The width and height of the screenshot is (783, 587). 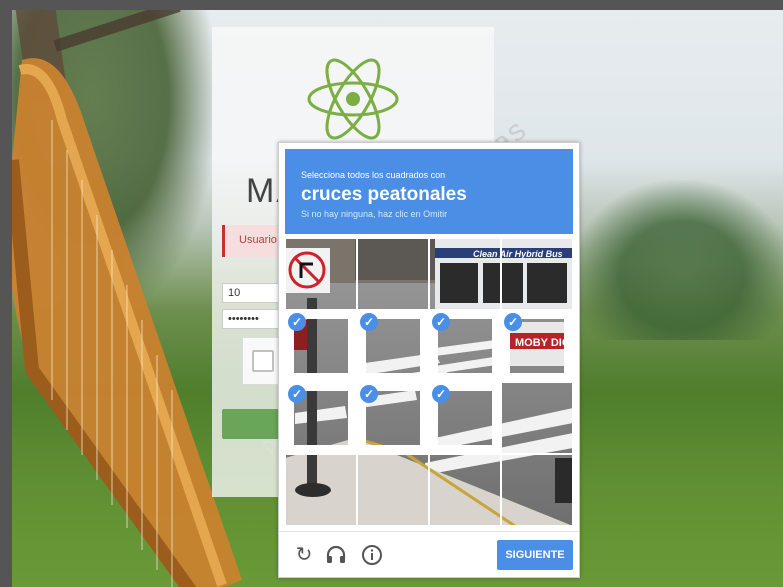 What do you see at coordinates (677, 260) in the screenshot?
I see `background-tree-right` at bounding box center [677, 260].